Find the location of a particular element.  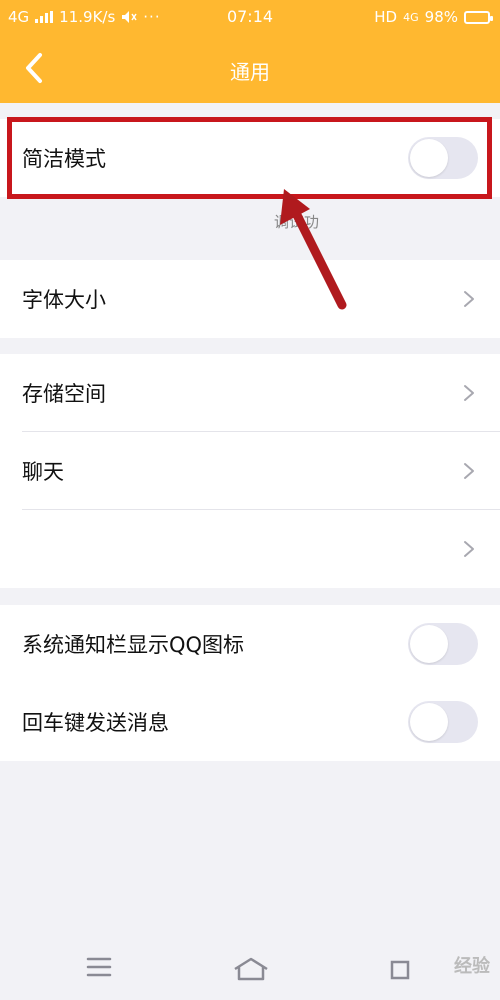

storage-label: 存储空间 is located at coordinates (64, 394).